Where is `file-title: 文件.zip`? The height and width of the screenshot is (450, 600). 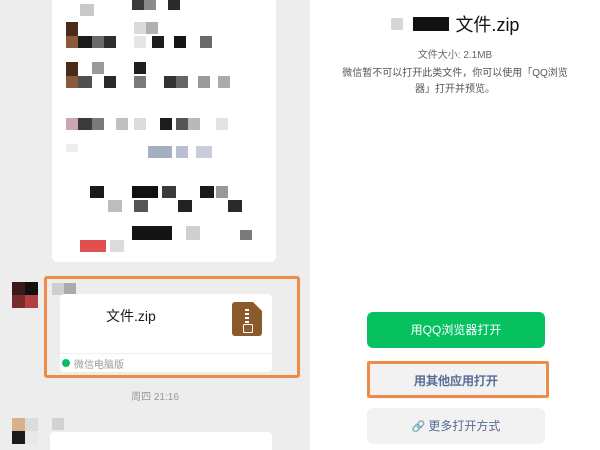
file-title: 文件.zip is located at coordinates (455, 24).